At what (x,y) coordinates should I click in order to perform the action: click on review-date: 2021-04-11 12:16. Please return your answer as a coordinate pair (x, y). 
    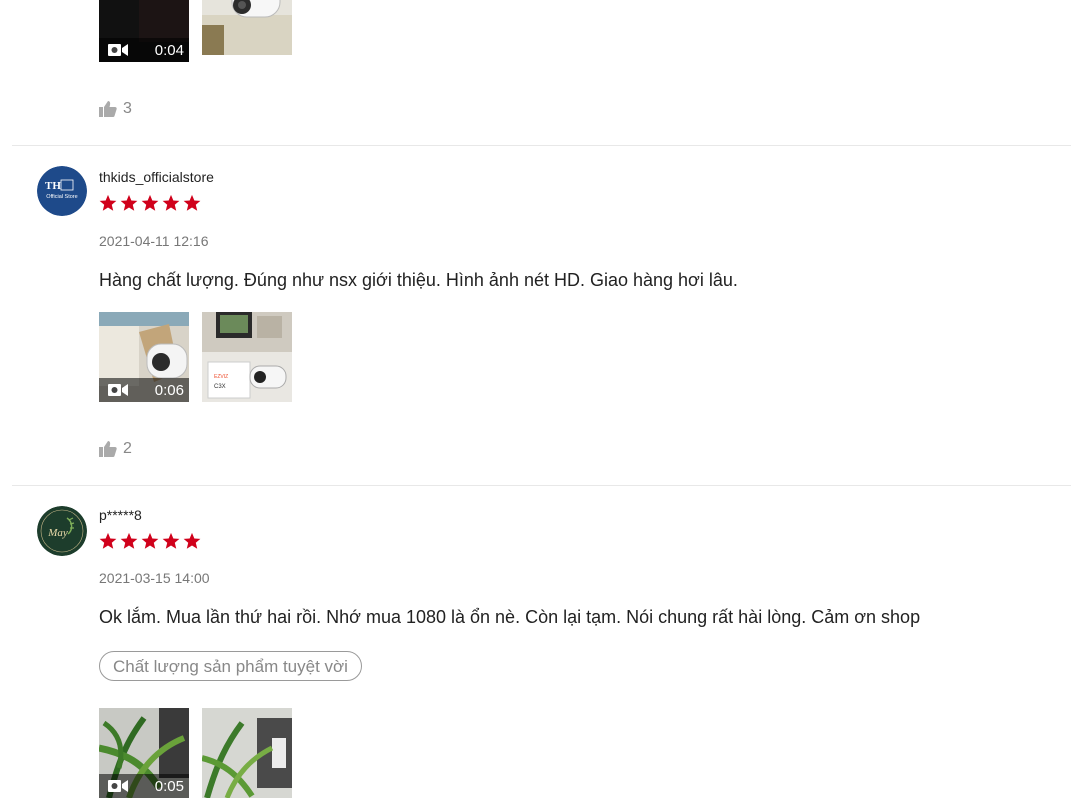
    Looking at the image, I should click on (154, 241).